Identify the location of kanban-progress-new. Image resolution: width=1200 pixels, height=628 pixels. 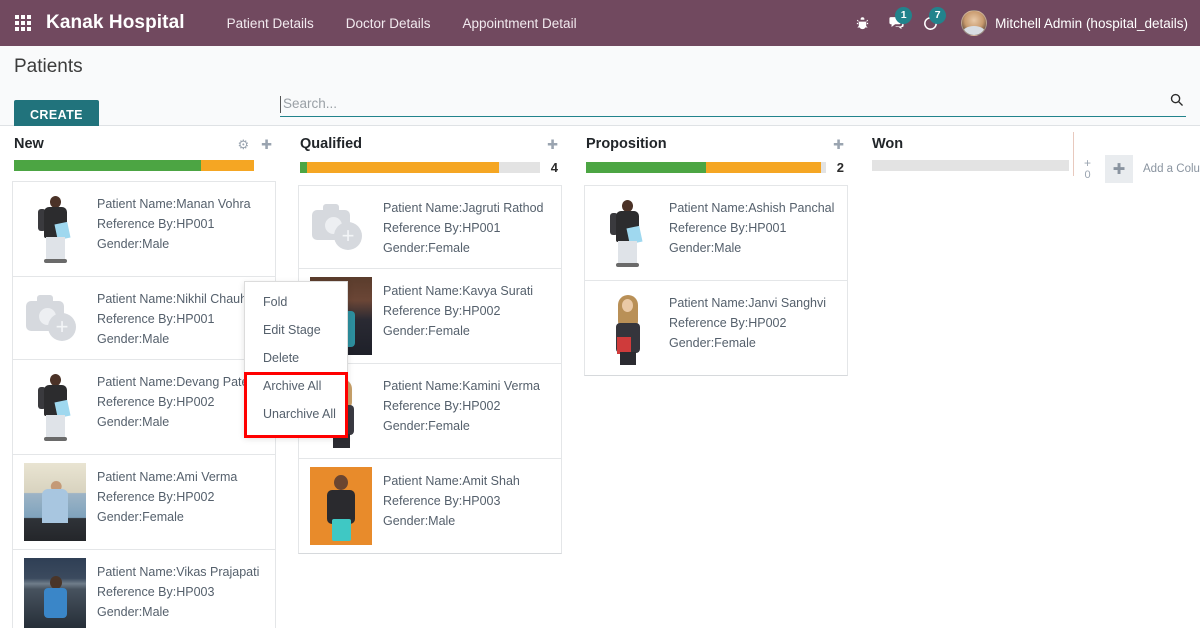
(138, 163).